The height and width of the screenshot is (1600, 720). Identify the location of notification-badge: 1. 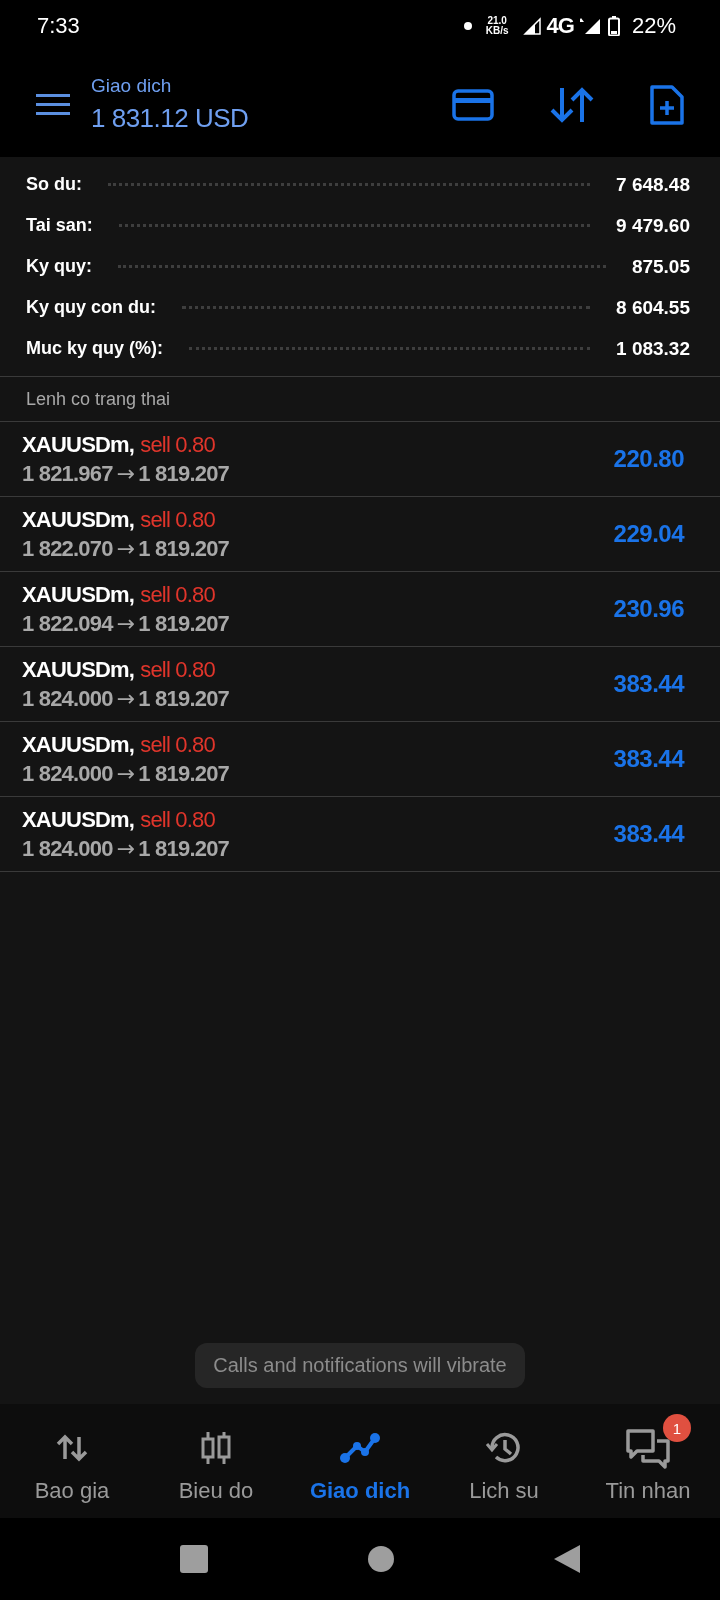
(677, 1428).